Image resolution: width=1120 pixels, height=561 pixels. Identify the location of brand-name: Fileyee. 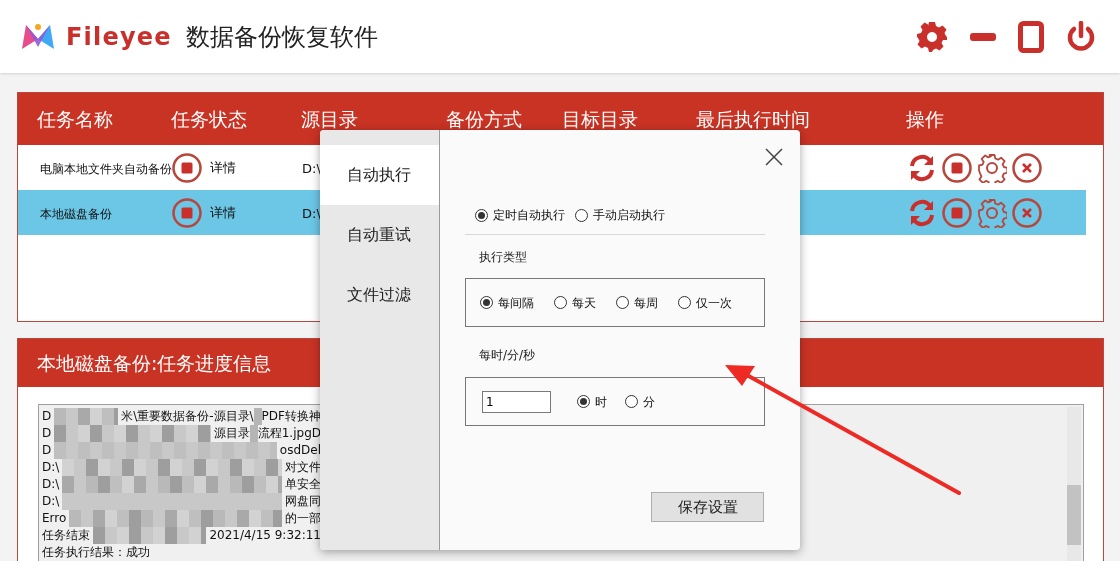
(119, 37).